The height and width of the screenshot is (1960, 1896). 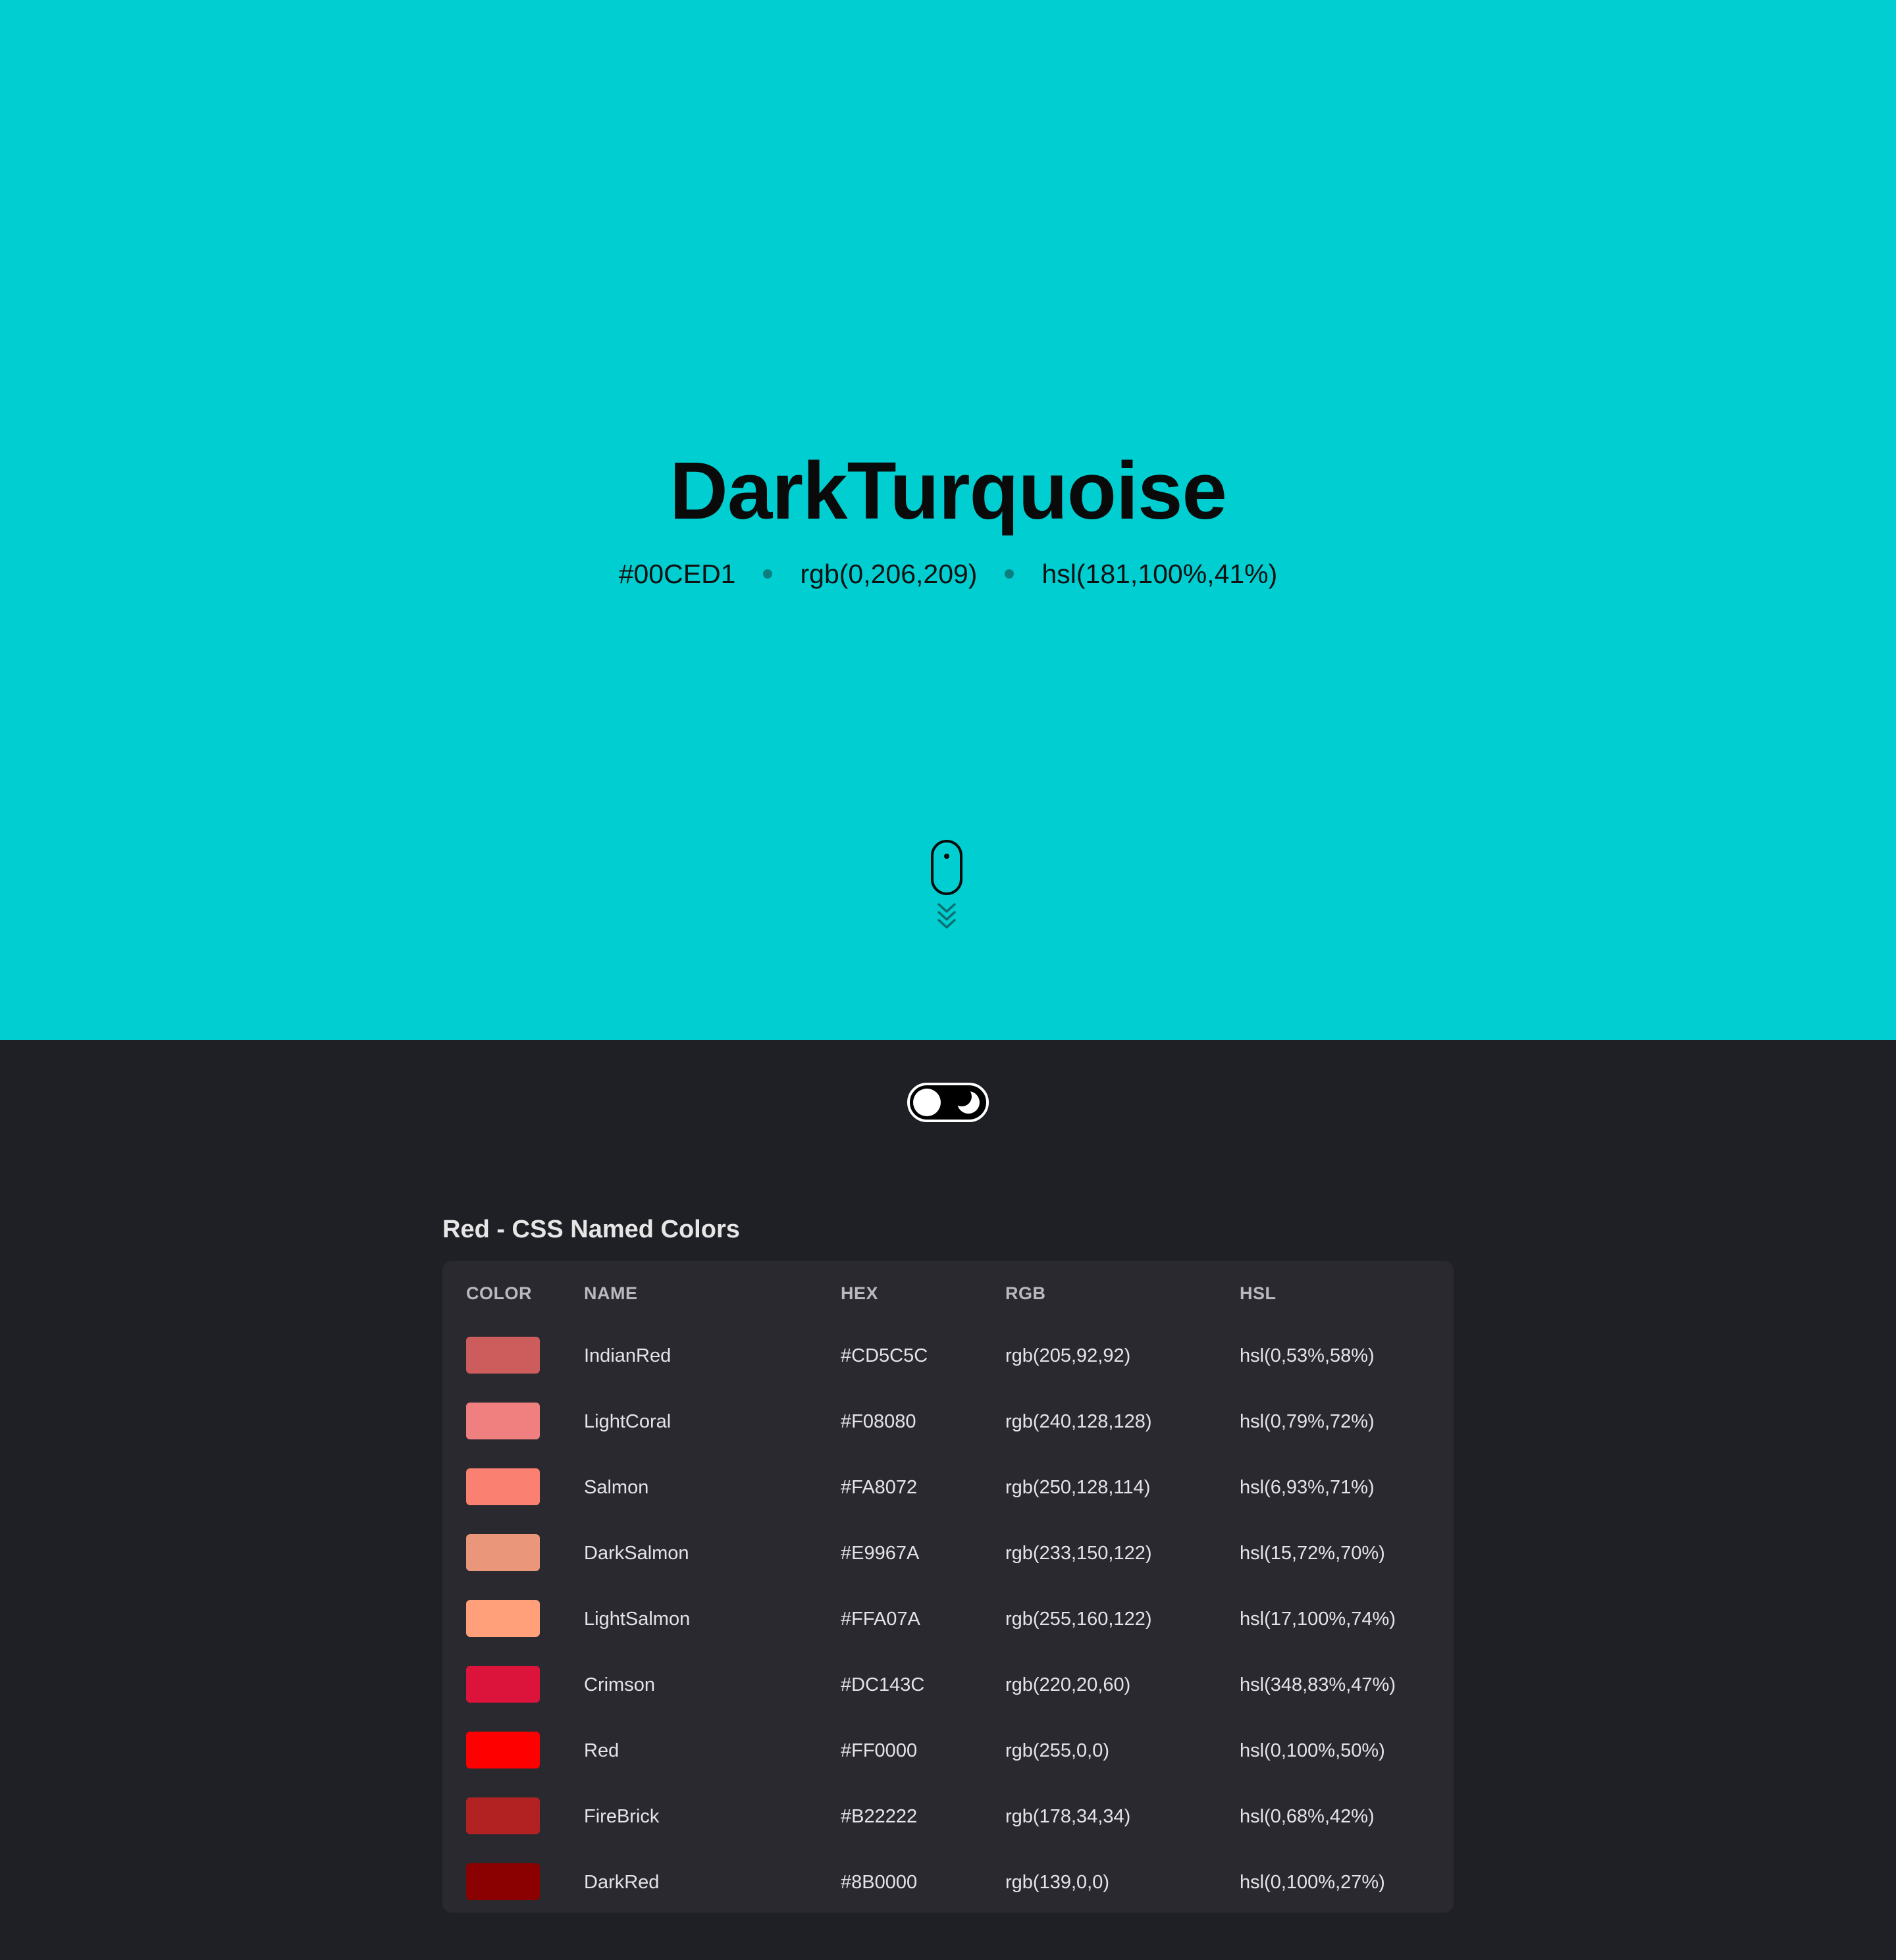 I want to click on hsl-cell: hsl(15,72%,70%), so click(x=1312, y=1553).